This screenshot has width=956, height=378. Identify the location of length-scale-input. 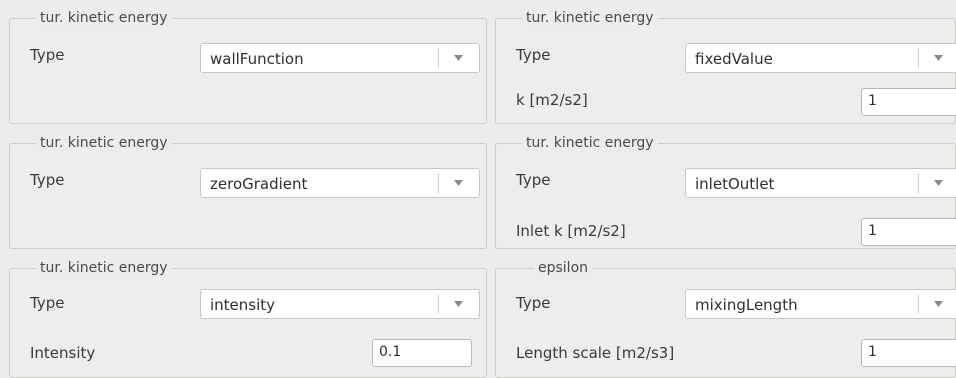
(907, 352).